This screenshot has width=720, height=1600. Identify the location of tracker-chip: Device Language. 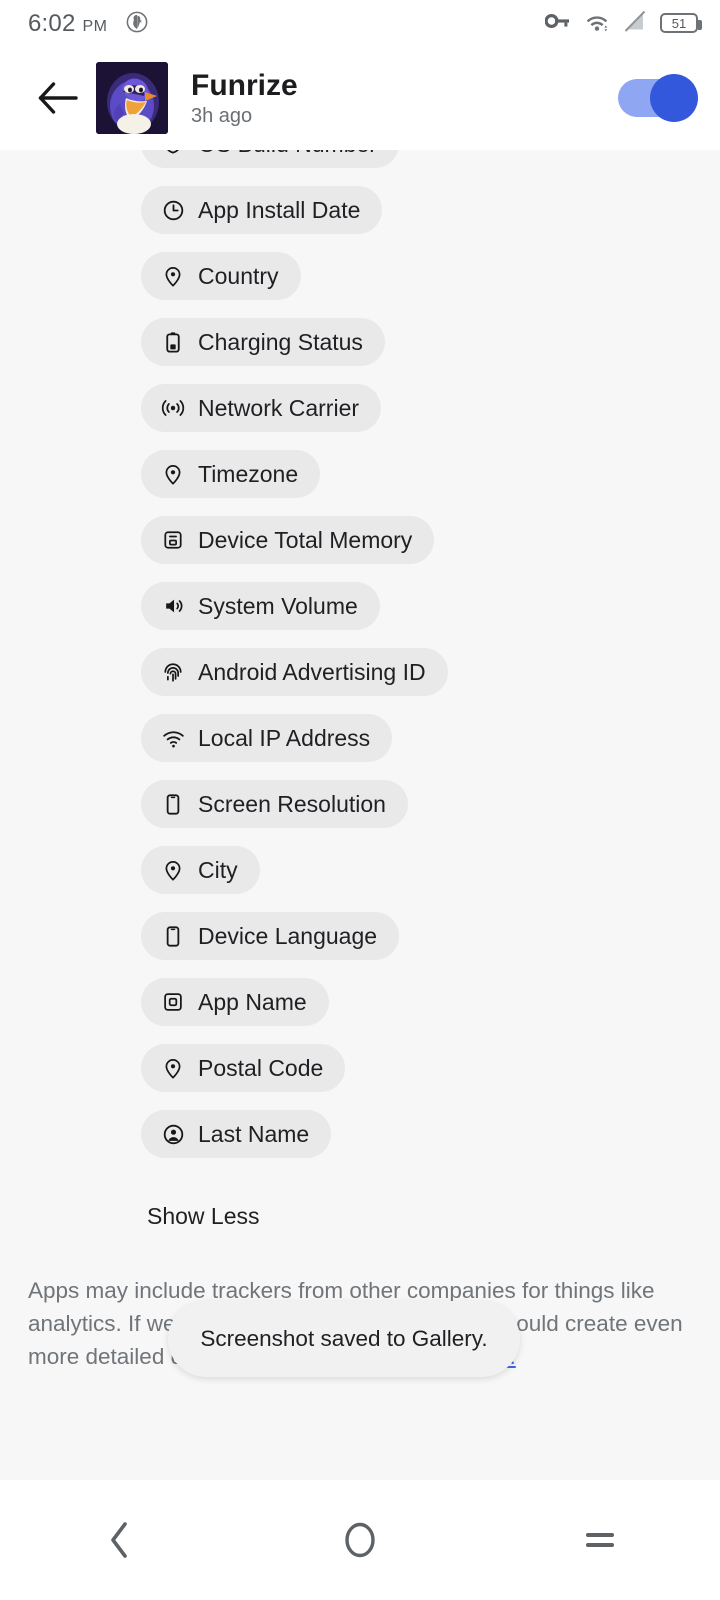
(270, 936).